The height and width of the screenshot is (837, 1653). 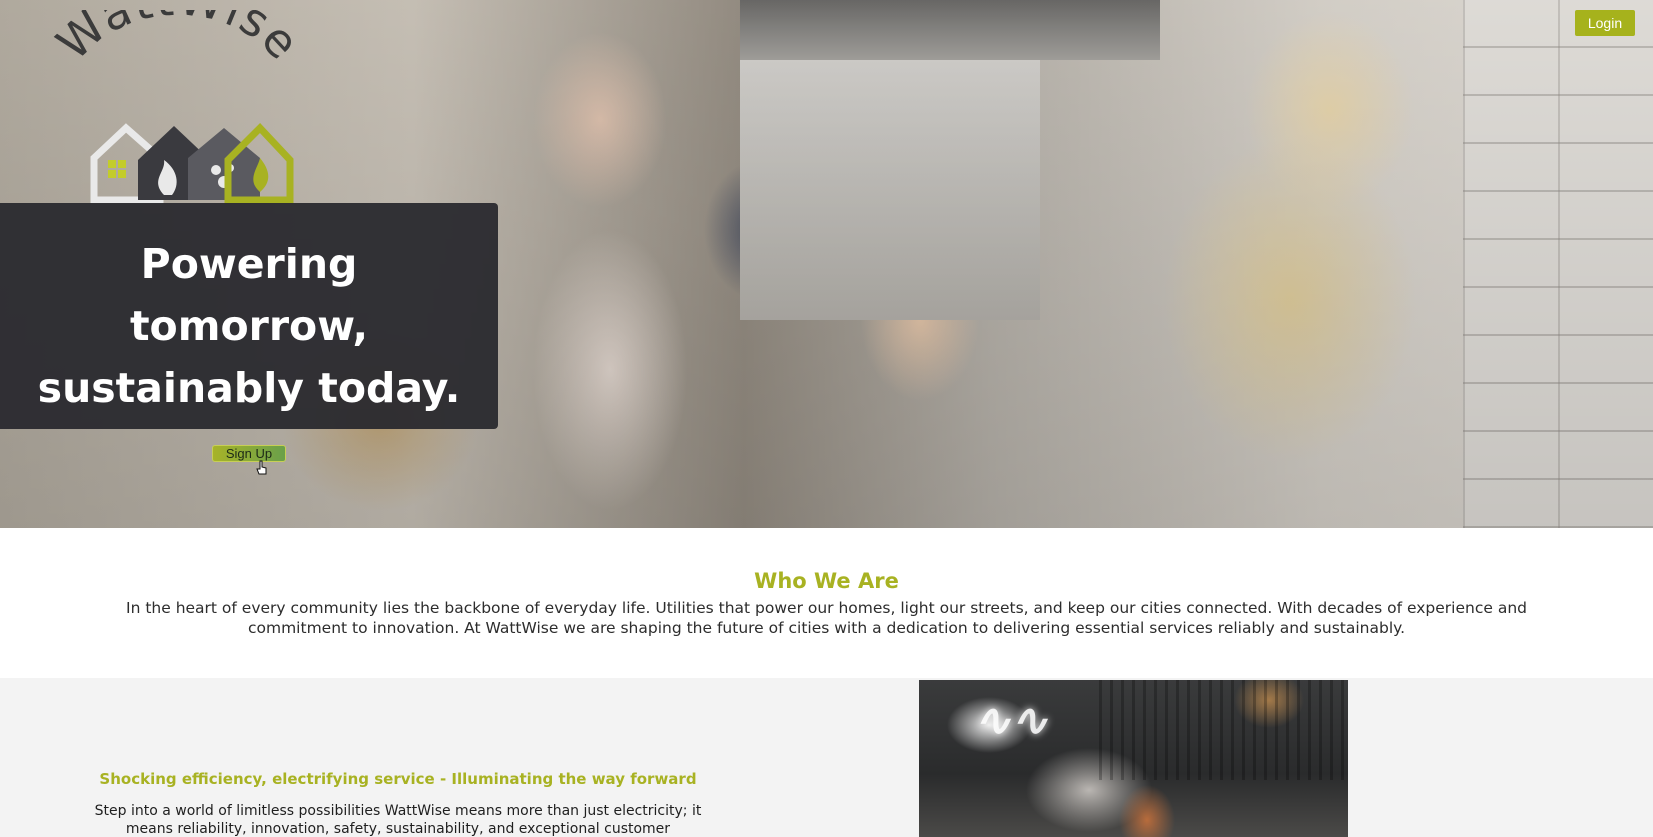 I want to click on cafe-photo-slats, so click(x=1223, y=730).